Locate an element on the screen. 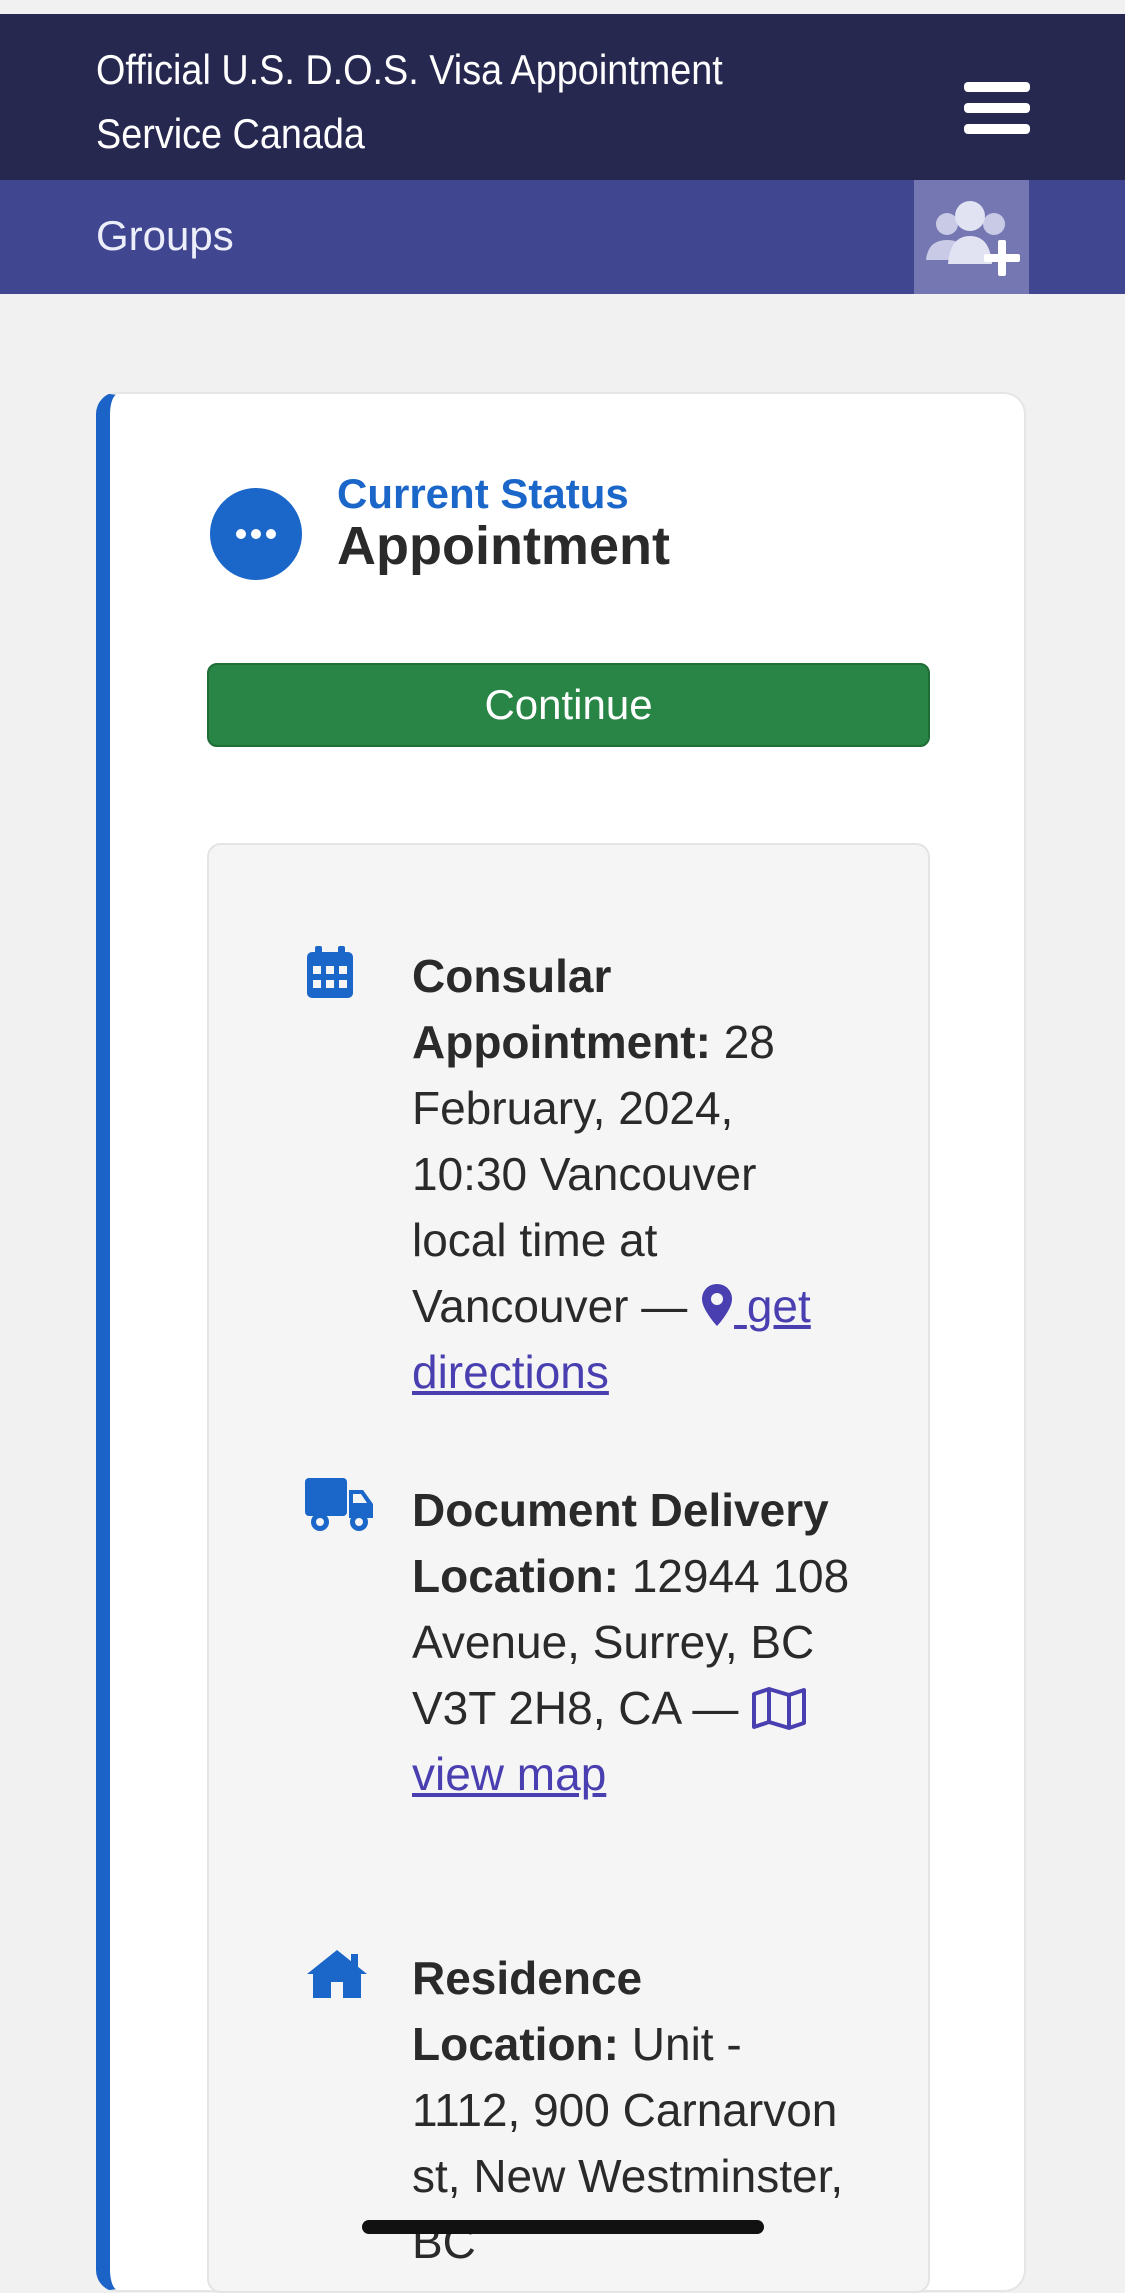 The height and width of the screenshot is (2293, 1125). consular-appointment-label: Consular Appointment: is located at coordinates (561, 1009).